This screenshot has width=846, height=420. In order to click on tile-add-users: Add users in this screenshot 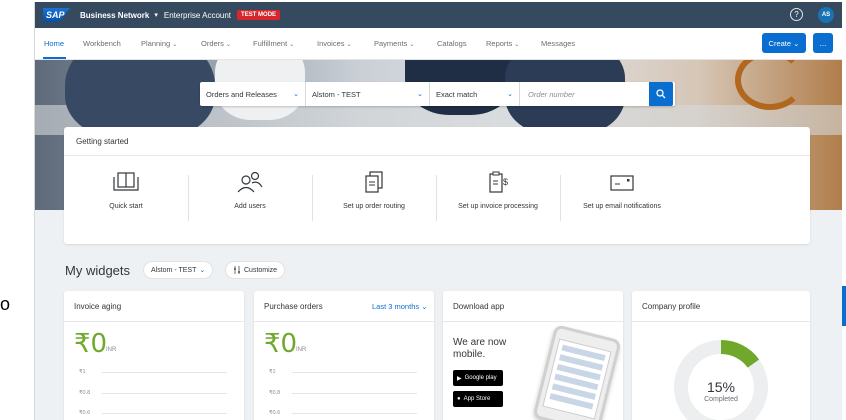, I will do `click(250, 198)`.